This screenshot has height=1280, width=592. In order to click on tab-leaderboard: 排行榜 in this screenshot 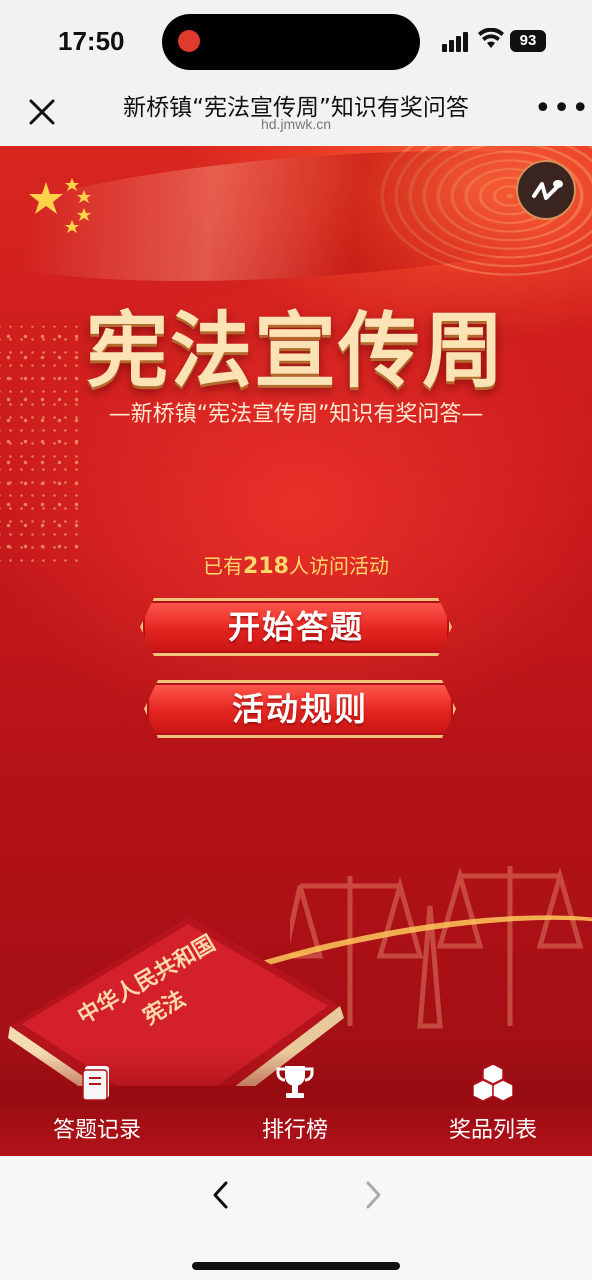, I will do `click(295, 1107)`.